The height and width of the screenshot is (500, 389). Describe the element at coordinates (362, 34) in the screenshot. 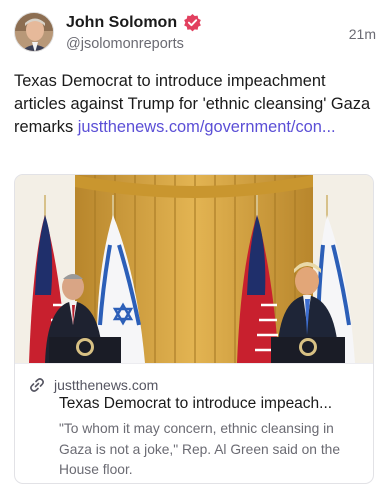

I see `post-timestamp: 21m` at that location.